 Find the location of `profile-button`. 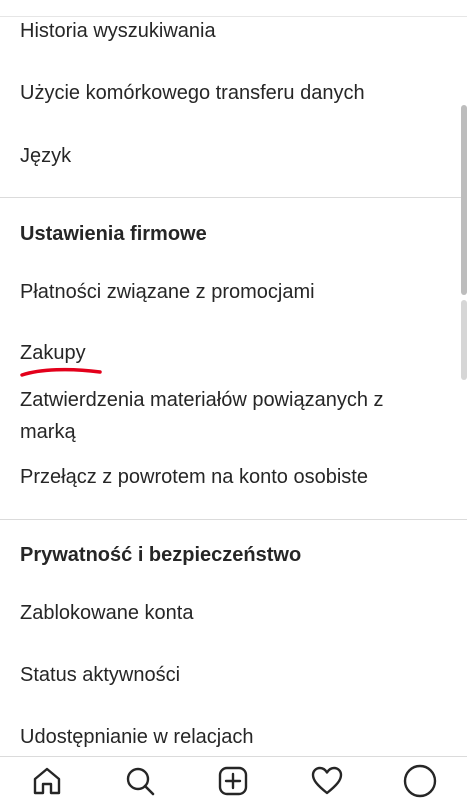

profile-button is located at coordinates (420, 781).